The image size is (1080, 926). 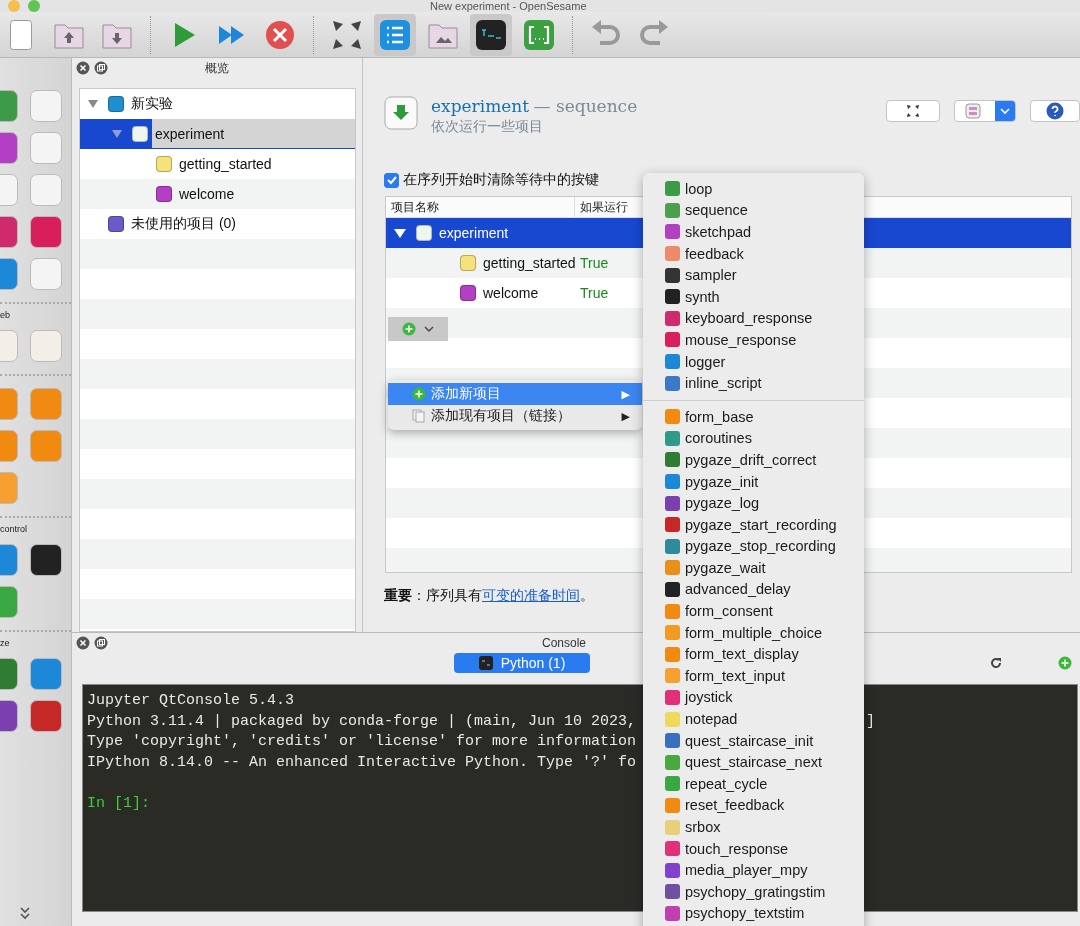 I want to click on menu-item: reset_feedback, so click(x=753, y=805).